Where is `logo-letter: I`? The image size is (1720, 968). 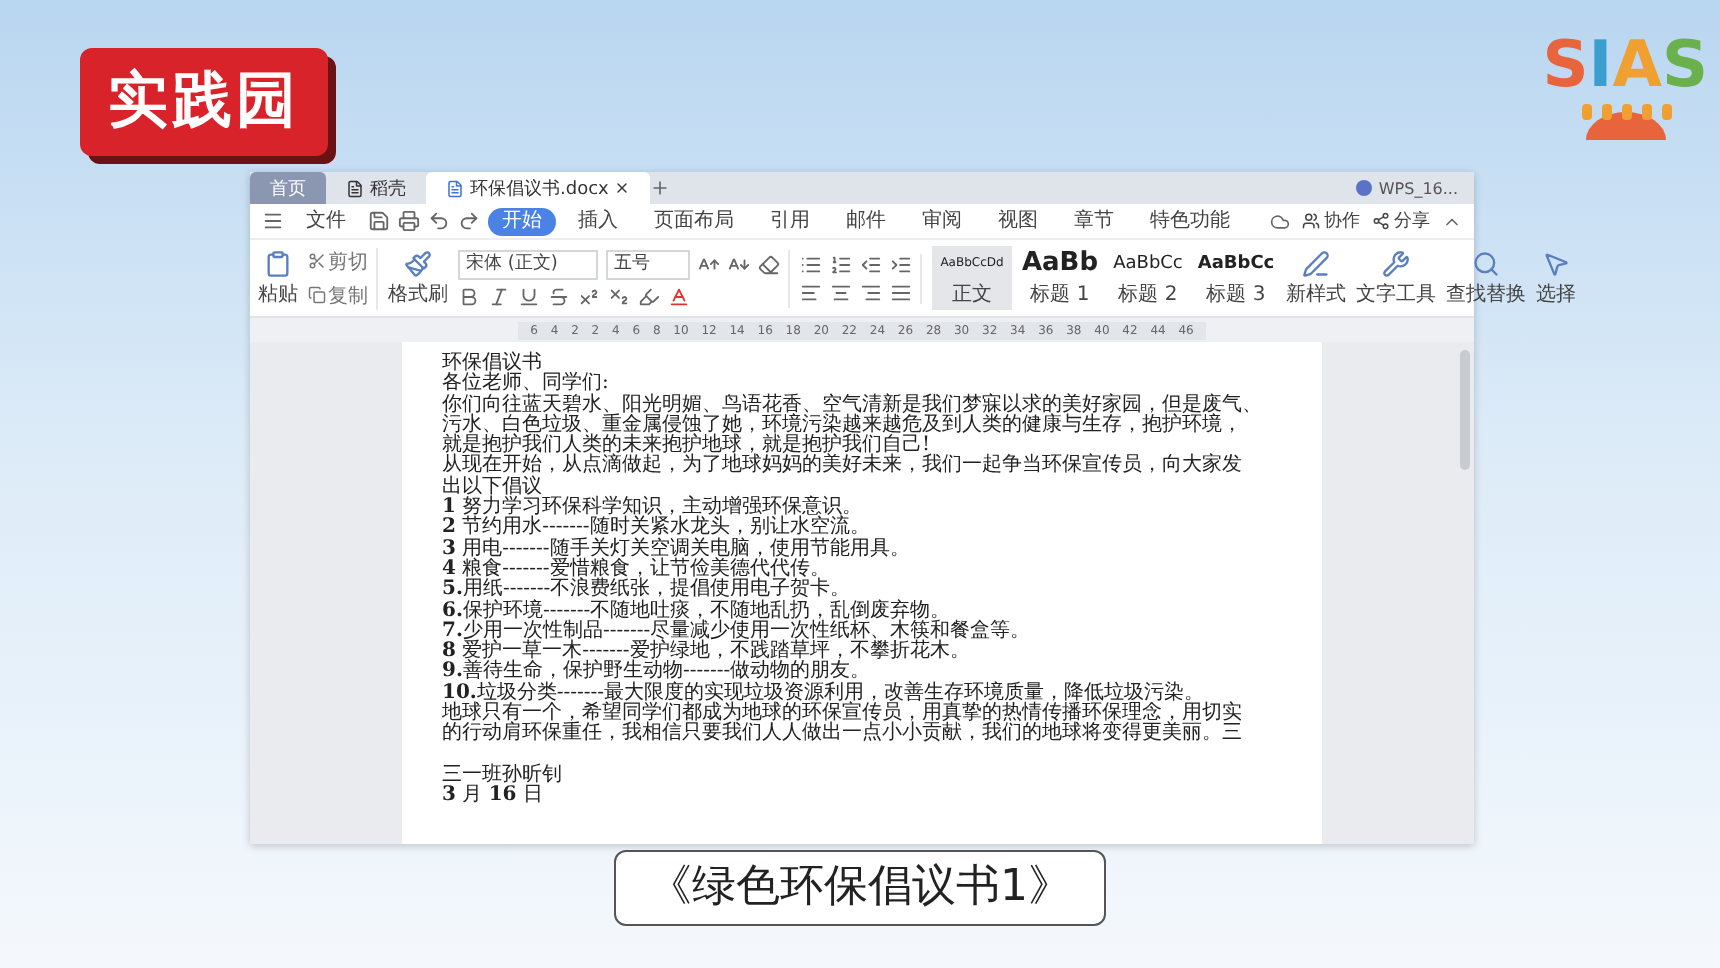
logo-letter: I is located at coordinates (1600, 64).